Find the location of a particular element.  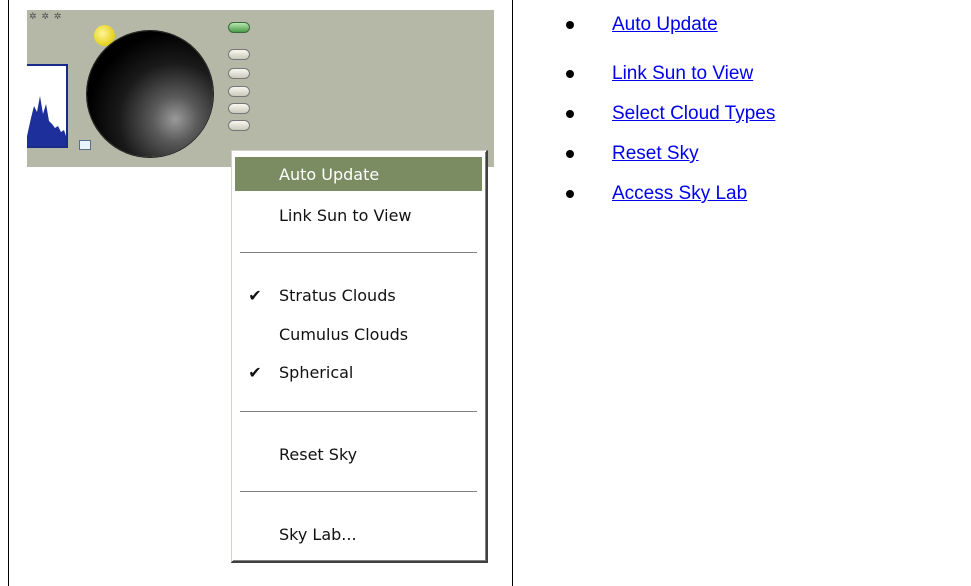

list-item: Select Cloud Types is located at coordinates (756, 114).